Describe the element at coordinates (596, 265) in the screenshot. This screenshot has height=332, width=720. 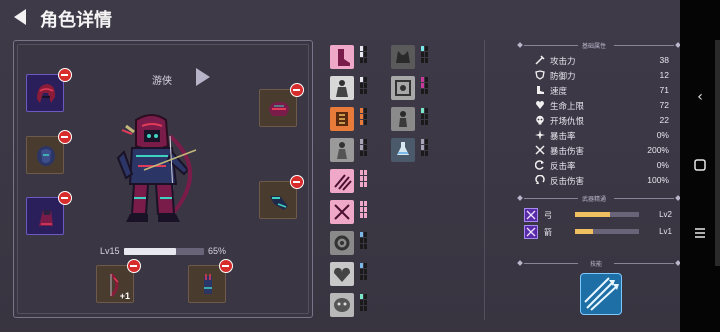
I see `skill-section-title: 技能` at that location.